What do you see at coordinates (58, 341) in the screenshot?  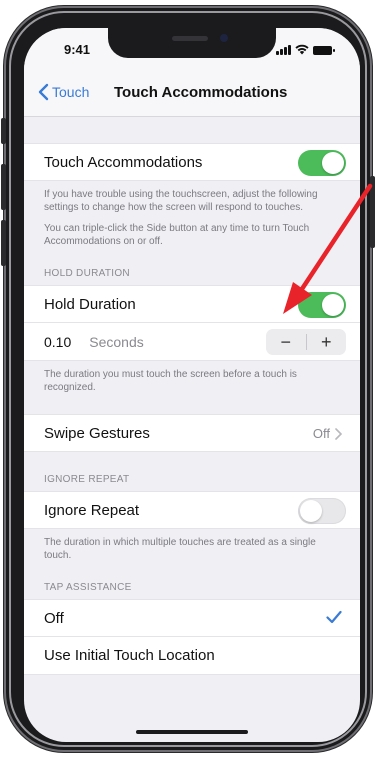 I see `hold-duration-value: 0.10` at bounding box center [58, 341].